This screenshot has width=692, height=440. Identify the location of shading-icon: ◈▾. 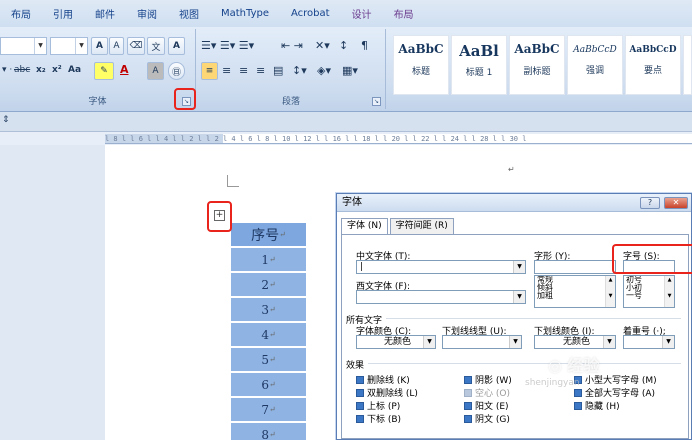
(324, 70).